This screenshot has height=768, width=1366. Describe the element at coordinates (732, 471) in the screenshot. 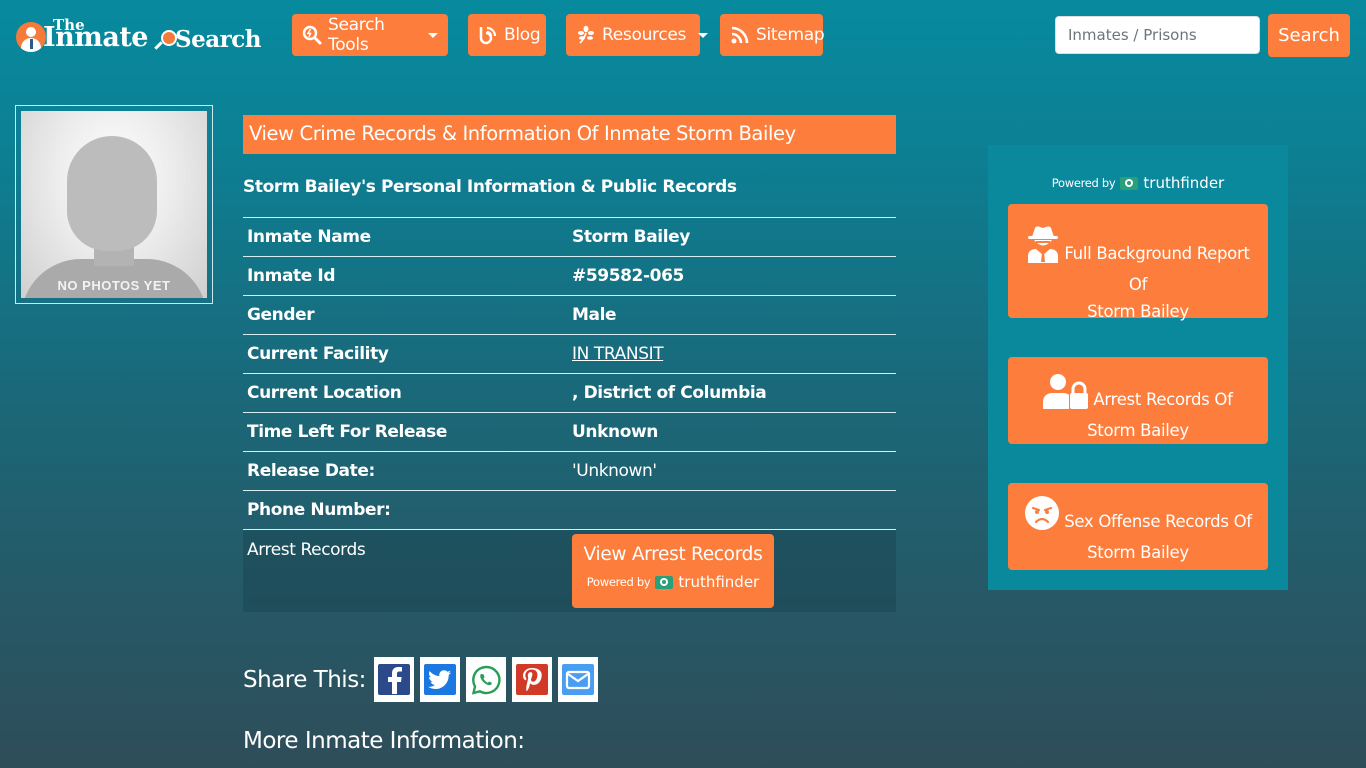

I see `row-value: 'Unknown'` at that location.